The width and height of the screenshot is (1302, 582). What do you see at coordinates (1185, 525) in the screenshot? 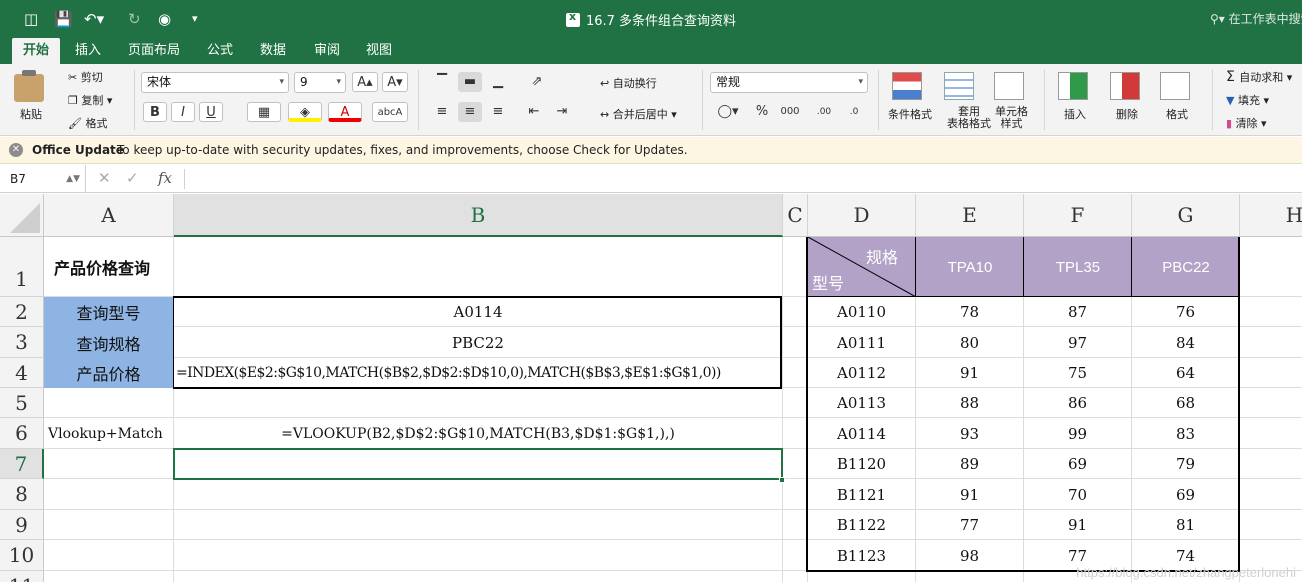
I see `table-value: 81` at bounding box center [1185, 525].